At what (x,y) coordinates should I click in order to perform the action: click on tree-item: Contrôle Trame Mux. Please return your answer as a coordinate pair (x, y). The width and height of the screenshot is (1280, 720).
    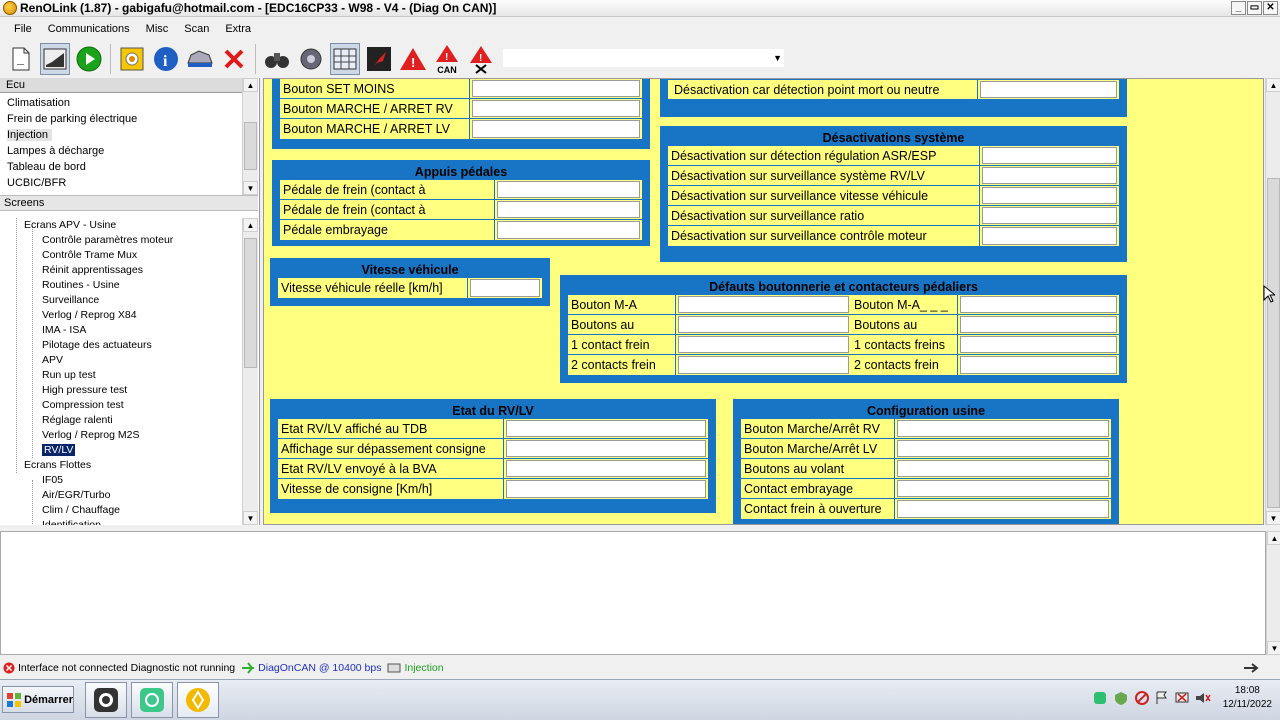
    Looking at the image, I should click on (121, 255).